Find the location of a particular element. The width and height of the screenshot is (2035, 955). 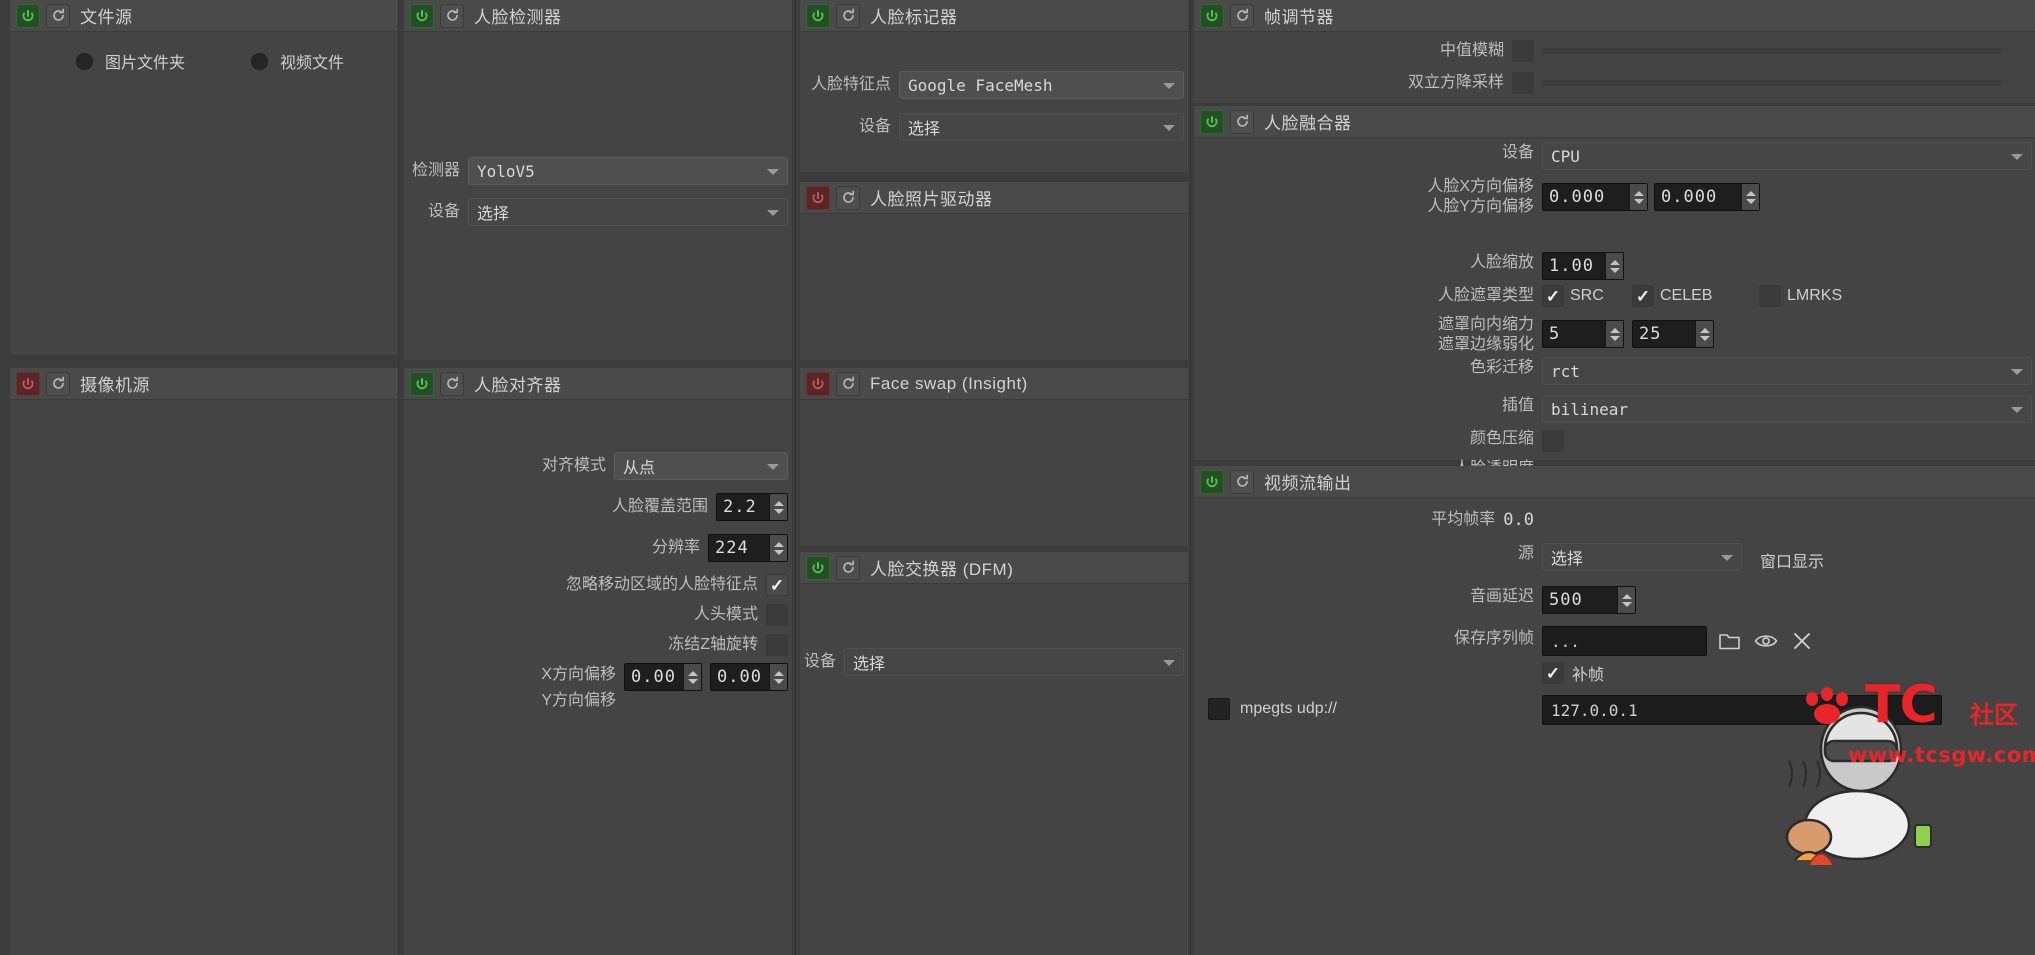

stream-source-select: 选择 is located at coordinates (1642, 557).